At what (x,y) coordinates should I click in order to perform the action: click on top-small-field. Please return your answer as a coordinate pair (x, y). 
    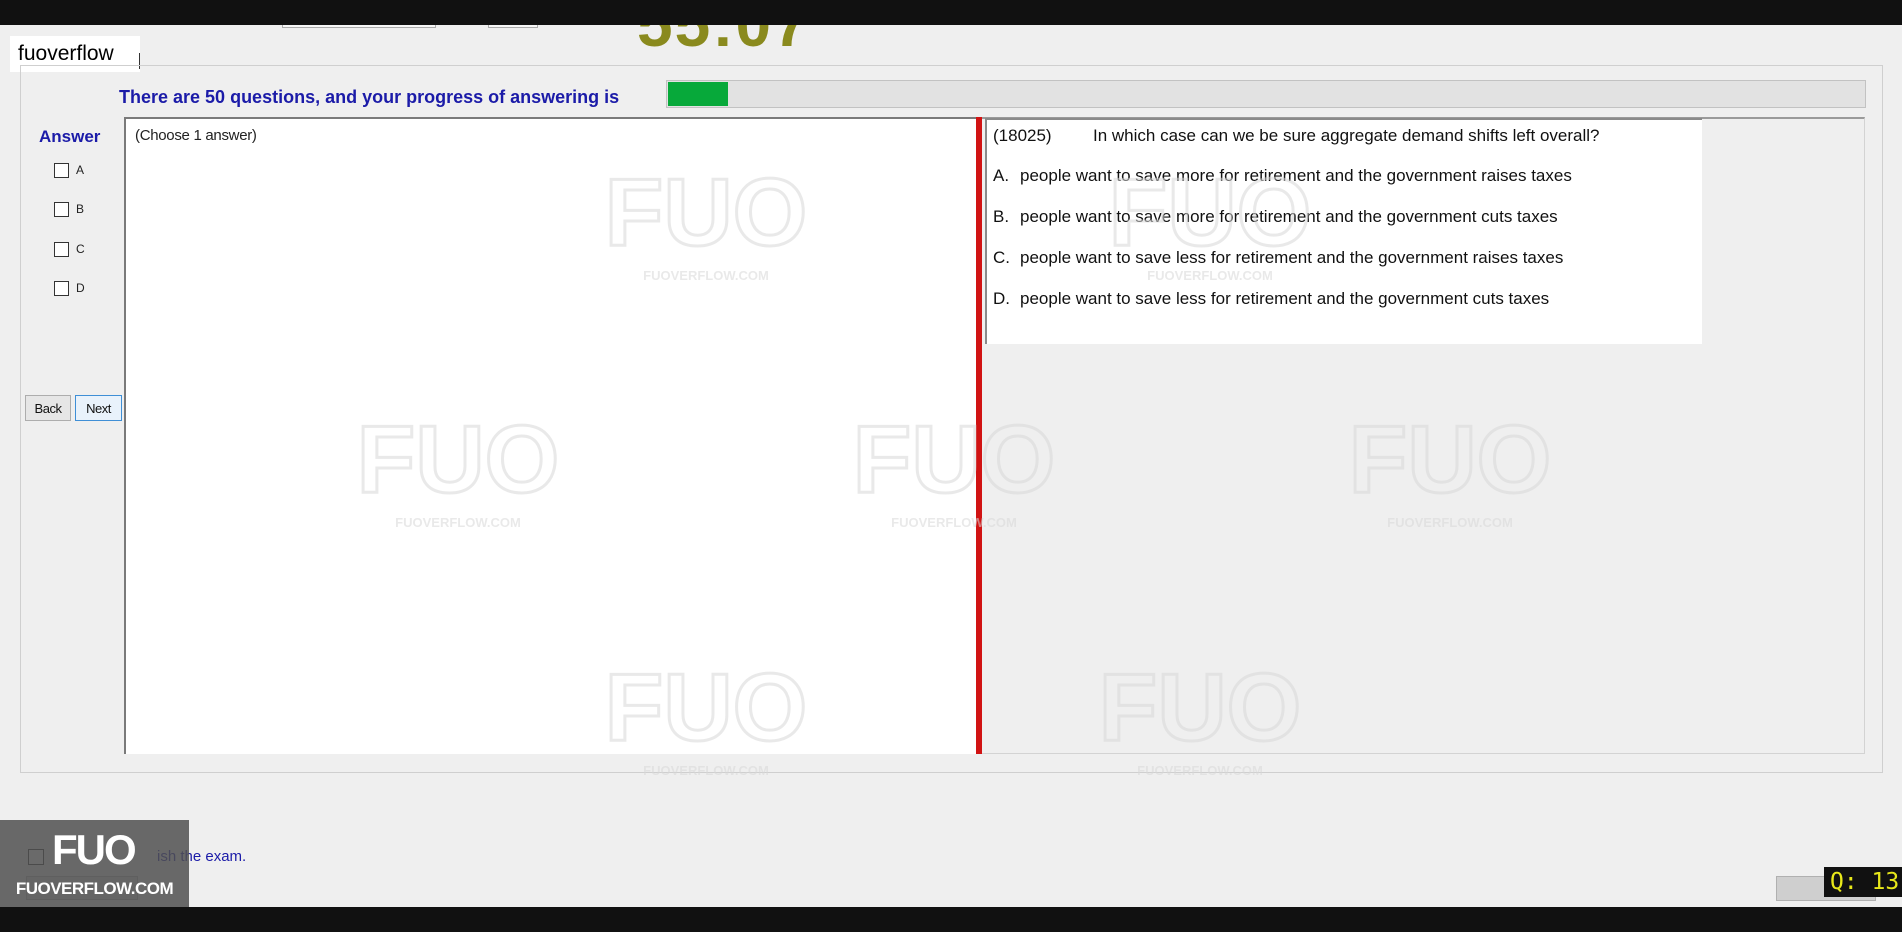
    Looking at the image, I should click on (513, 26).